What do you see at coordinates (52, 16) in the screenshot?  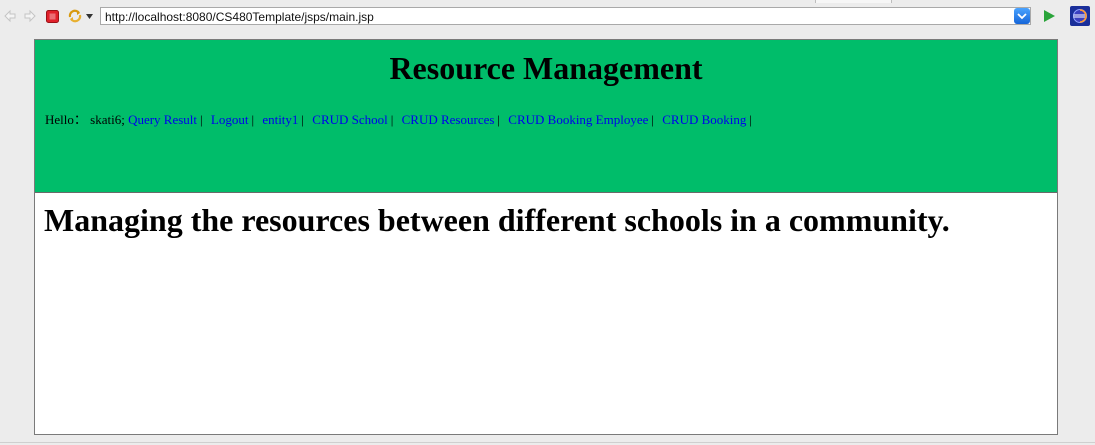 I see `stop-icon` at bounding box center [52, 16].